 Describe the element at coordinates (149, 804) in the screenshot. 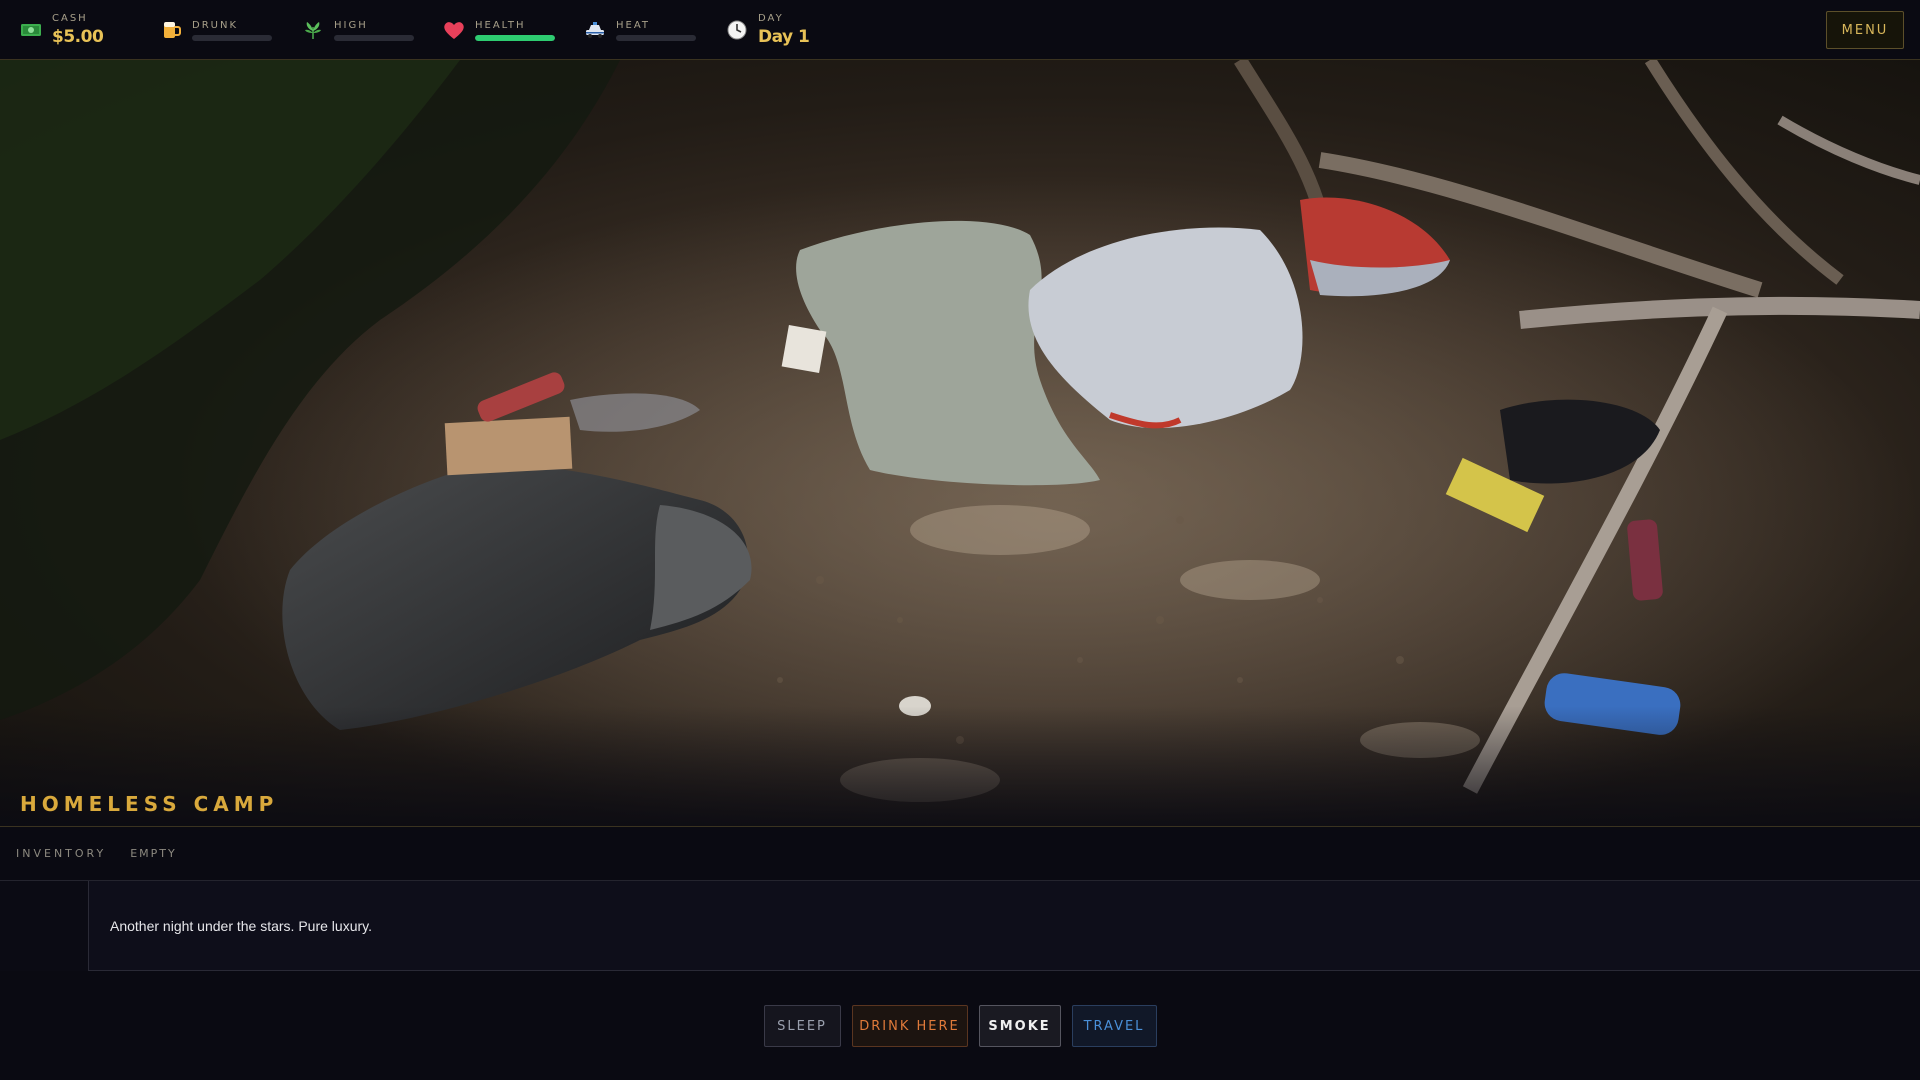

I see `location-name: HOMELESS CAMP` at that location.